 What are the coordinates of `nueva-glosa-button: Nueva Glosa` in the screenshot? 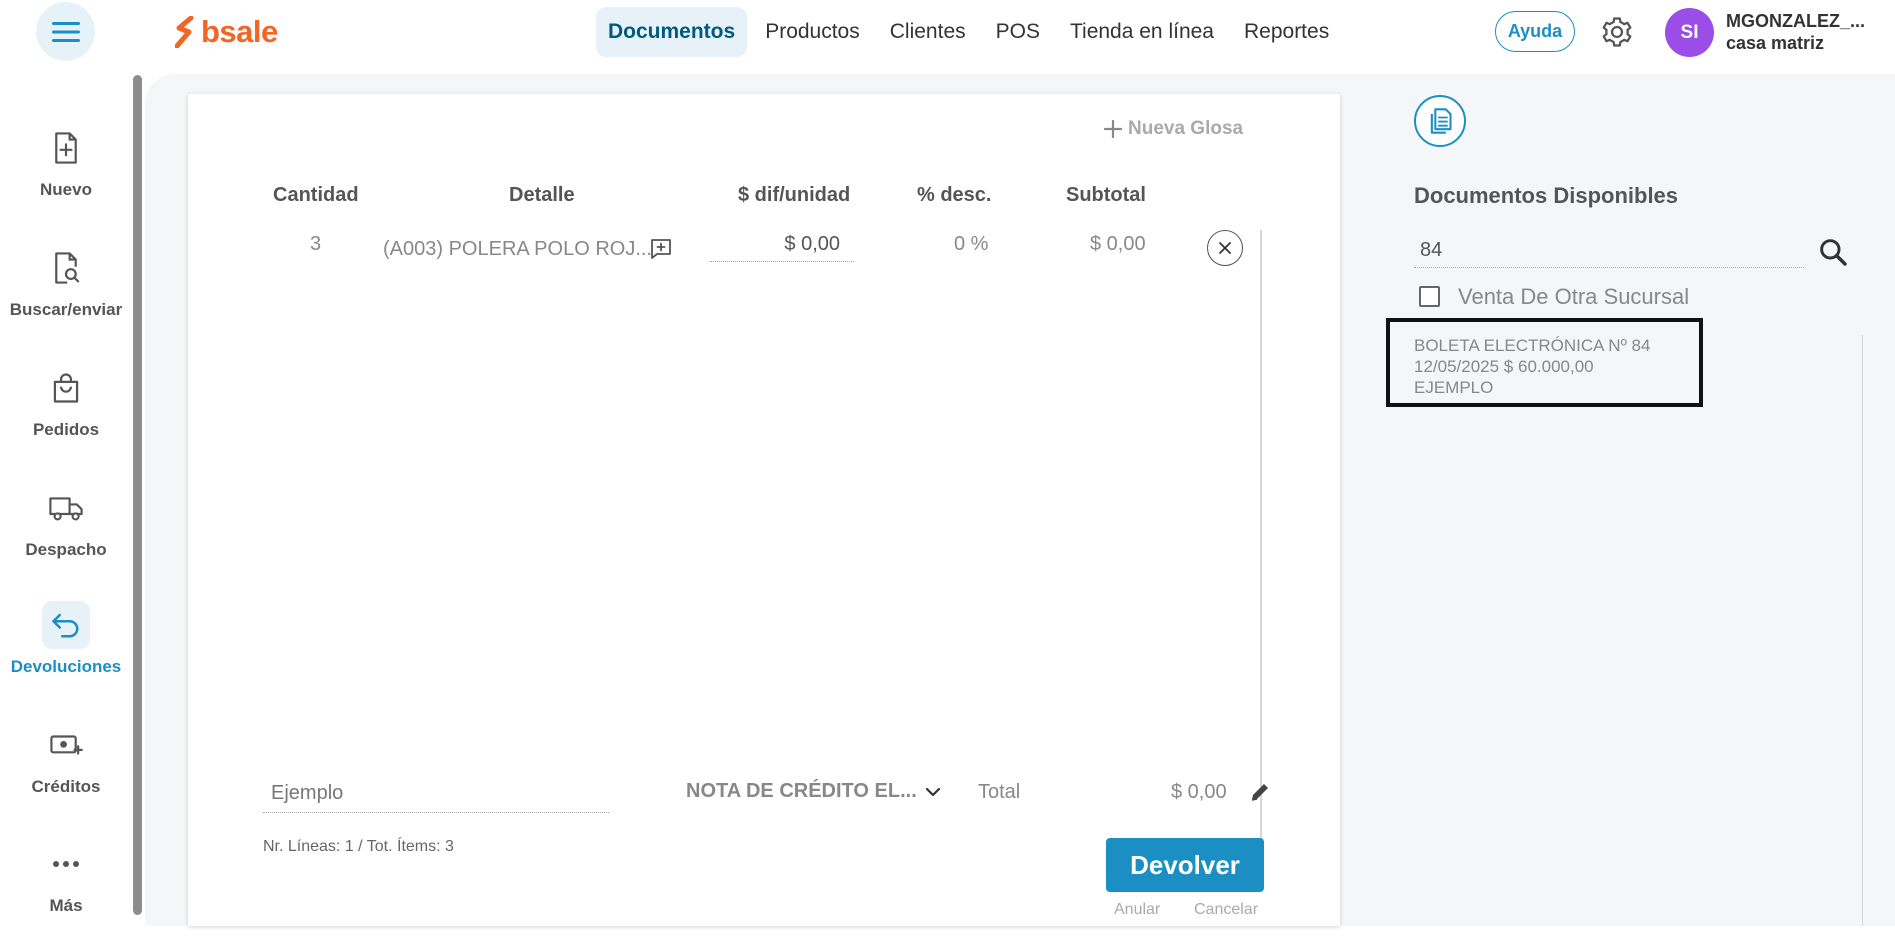 It's located at (1173, 129).